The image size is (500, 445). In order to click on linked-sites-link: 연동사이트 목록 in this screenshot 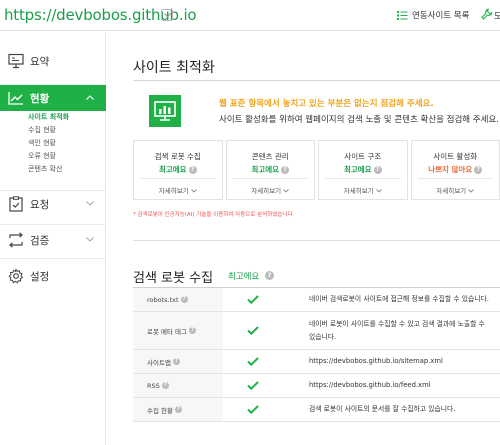, I will do `click(433, 15)`.